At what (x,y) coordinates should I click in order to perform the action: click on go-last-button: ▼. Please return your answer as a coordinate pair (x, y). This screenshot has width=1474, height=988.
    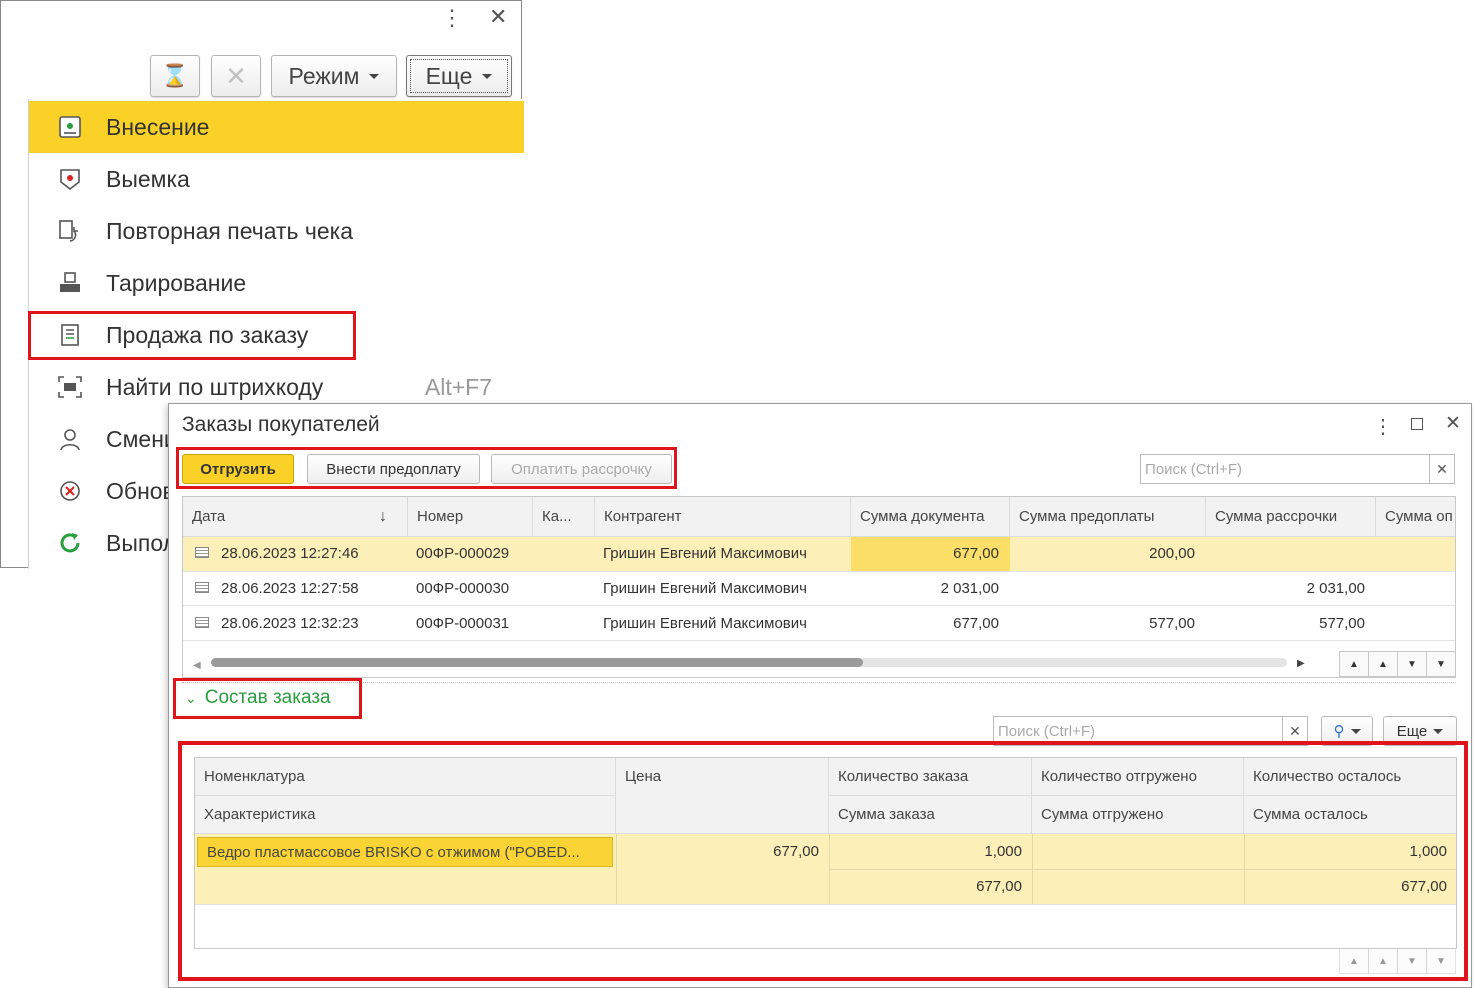
    Looking at the image, I should click on (1441, 664).